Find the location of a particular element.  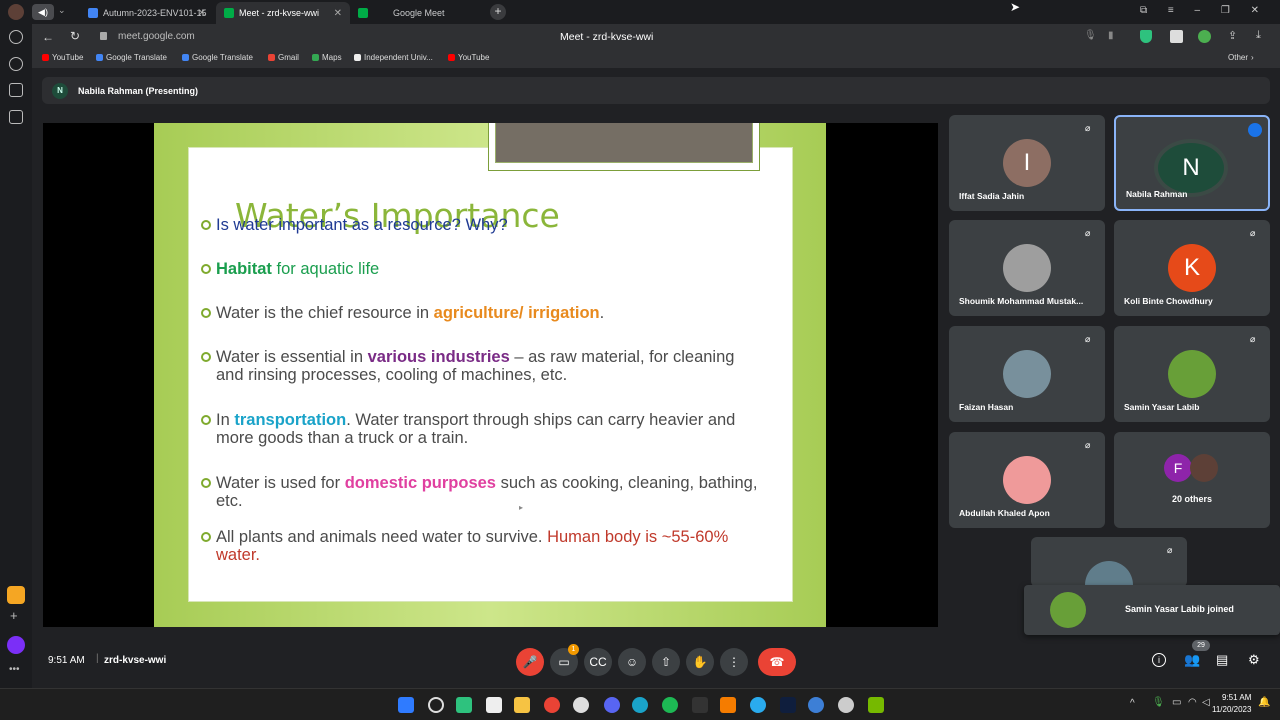

history-icon is located at coordinates (16, 37).